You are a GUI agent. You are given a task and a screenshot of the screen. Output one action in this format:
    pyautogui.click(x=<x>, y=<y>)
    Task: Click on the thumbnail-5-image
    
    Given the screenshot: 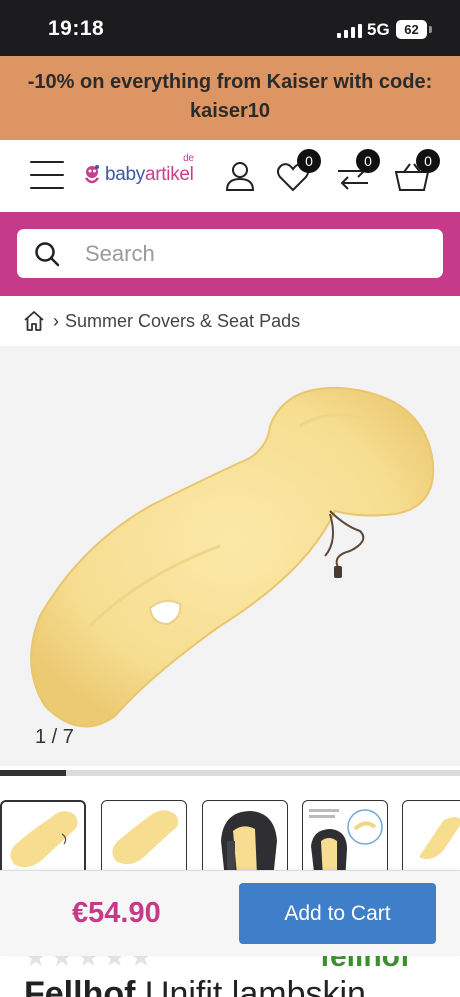 What is the action you would take?
    pyautogui.click(x=439, y=838)
    